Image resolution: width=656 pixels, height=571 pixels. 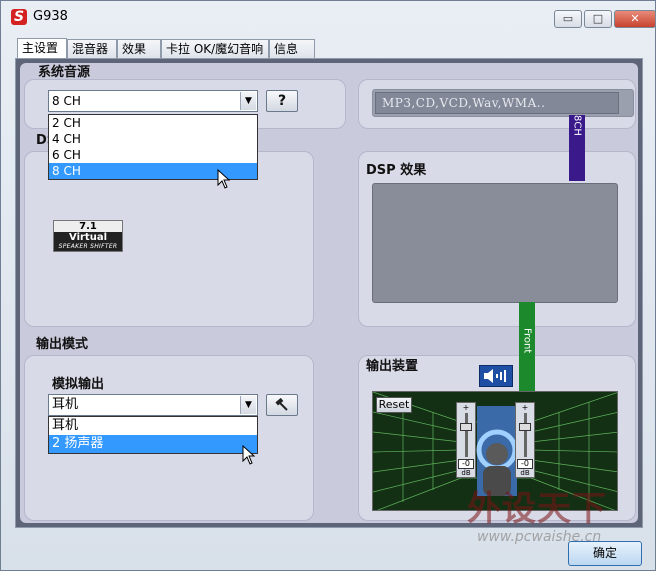 I want to click on source-display: MP3,CD,VCD,Wav,WMA.., so click(x=503, y=103).